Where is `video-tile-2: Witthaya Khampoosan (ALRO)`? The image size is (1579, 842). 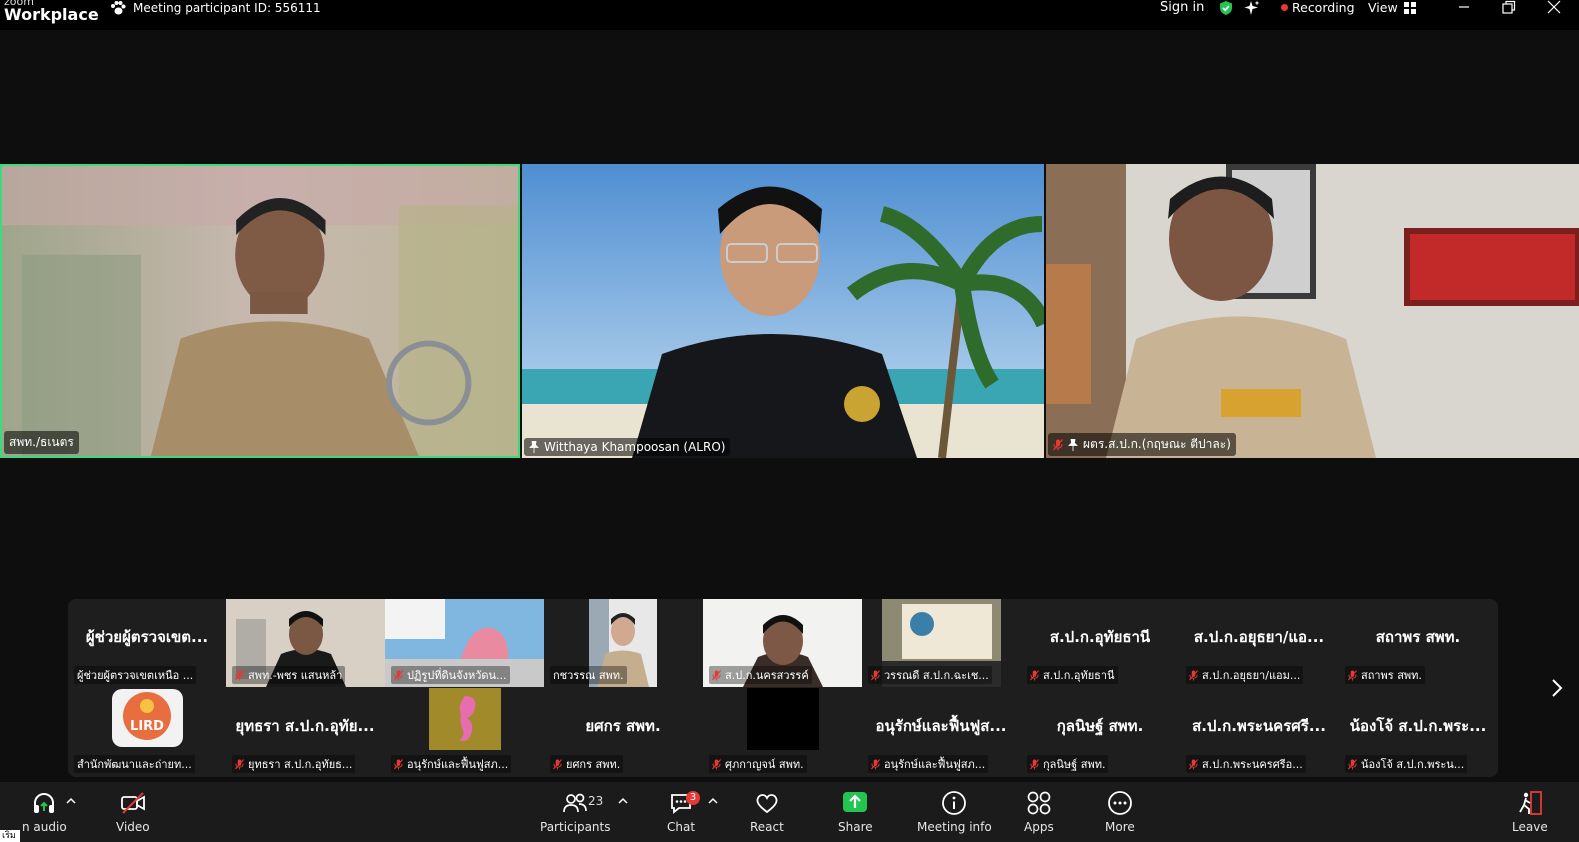
video-tile-2: Witthaya Khampoosan (ALRO) is located at coordinates (783, 311).